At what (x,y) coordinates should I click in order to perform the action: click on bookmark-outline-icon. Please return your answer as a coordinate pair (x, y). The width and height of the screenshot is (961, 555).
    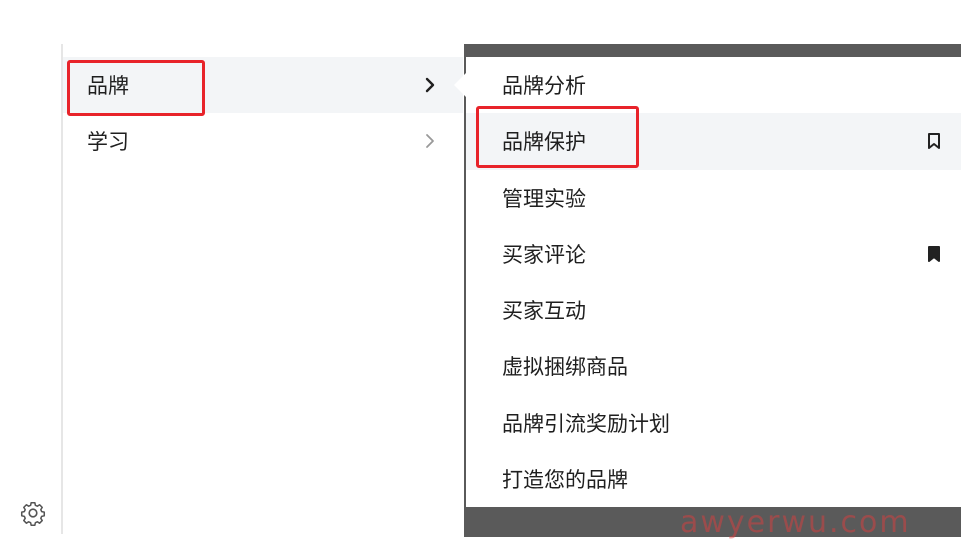
    Looking at the image, I should click on (934, 141).